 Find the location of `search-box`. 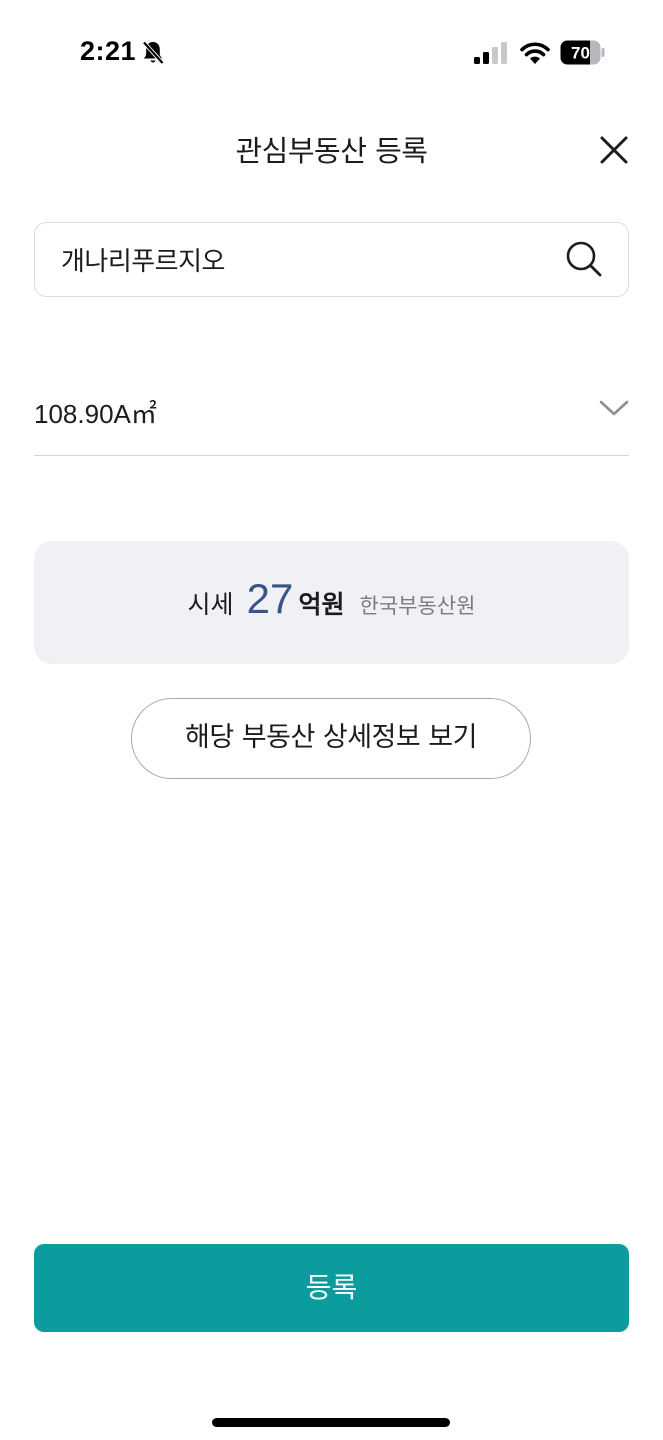

search-box is located at coordinates (331, 259).